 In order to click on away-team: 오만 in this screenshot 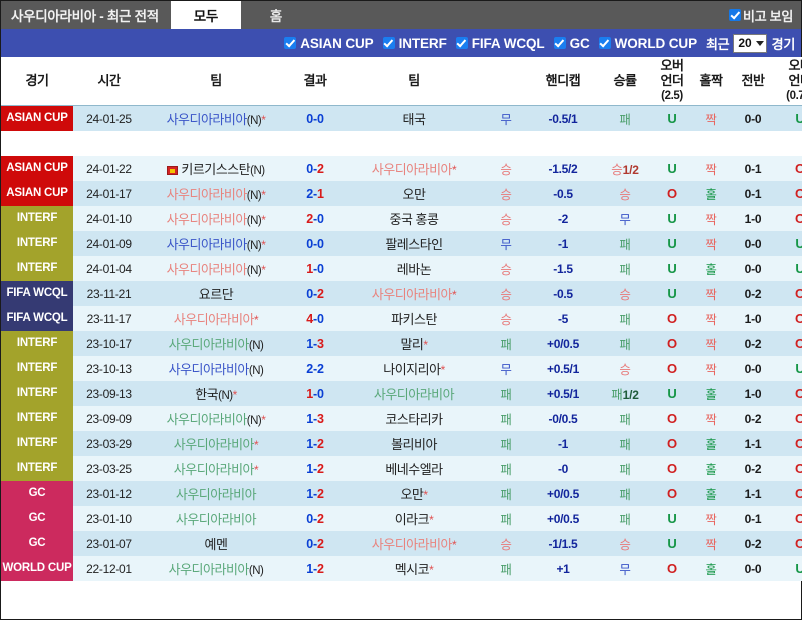, I will do `click(414, 193)`.